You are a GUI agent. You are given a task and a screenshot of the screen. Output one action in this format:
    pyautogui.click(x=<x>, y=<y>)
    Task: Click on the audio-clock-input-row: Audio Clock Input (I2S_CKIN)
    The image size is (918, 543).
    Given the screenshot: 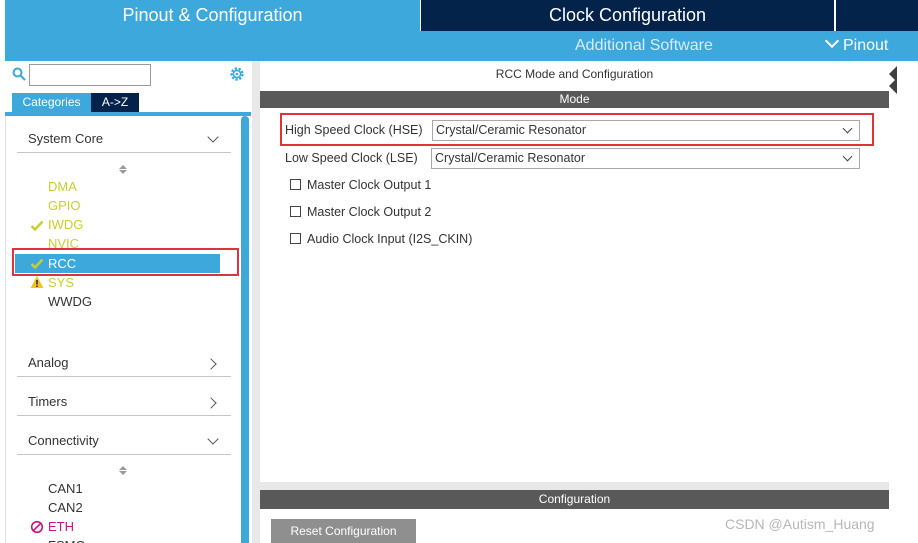 What is the action you would take?
    pyautogui.click(x=381, y=239)
    